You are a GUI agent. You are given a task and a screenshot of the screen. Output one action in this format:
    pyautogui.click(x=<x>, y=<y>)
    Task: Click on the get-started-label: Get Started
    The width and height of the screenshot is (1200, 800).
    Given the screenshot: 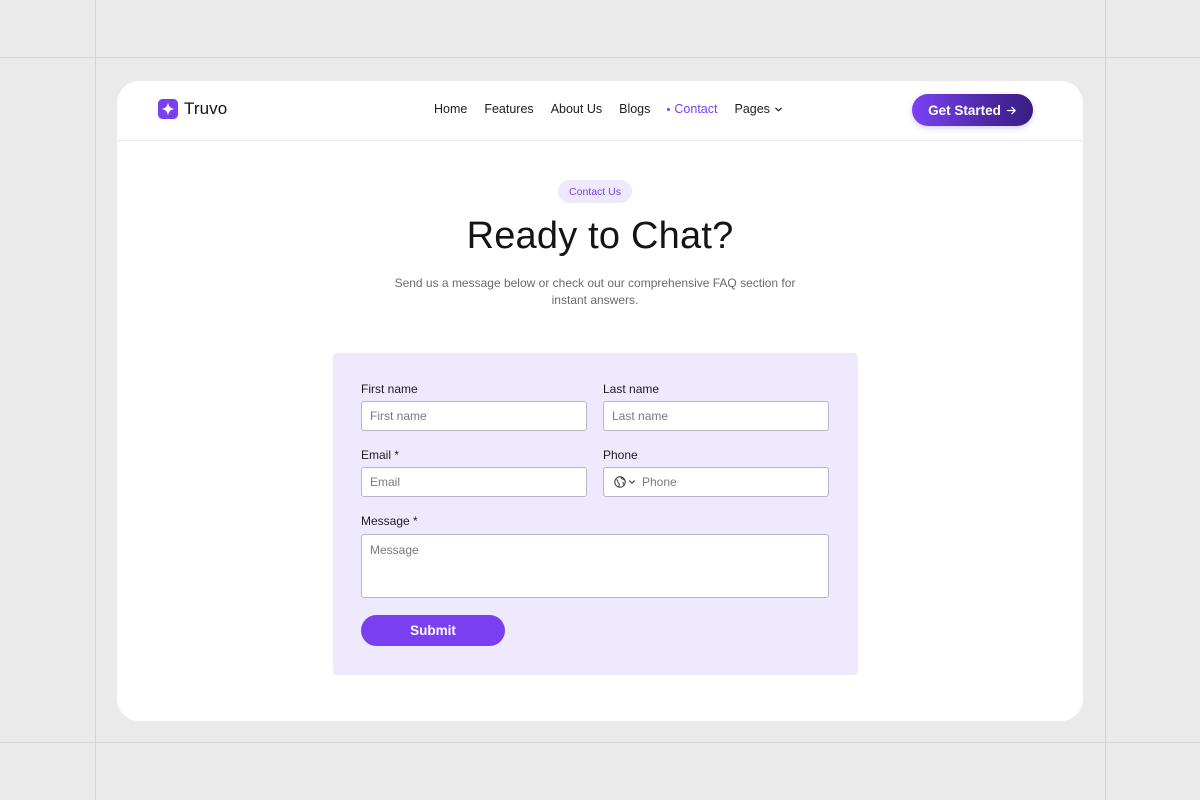 What is the action you would take?
    pyautogui.click(x=964, y=110)
    